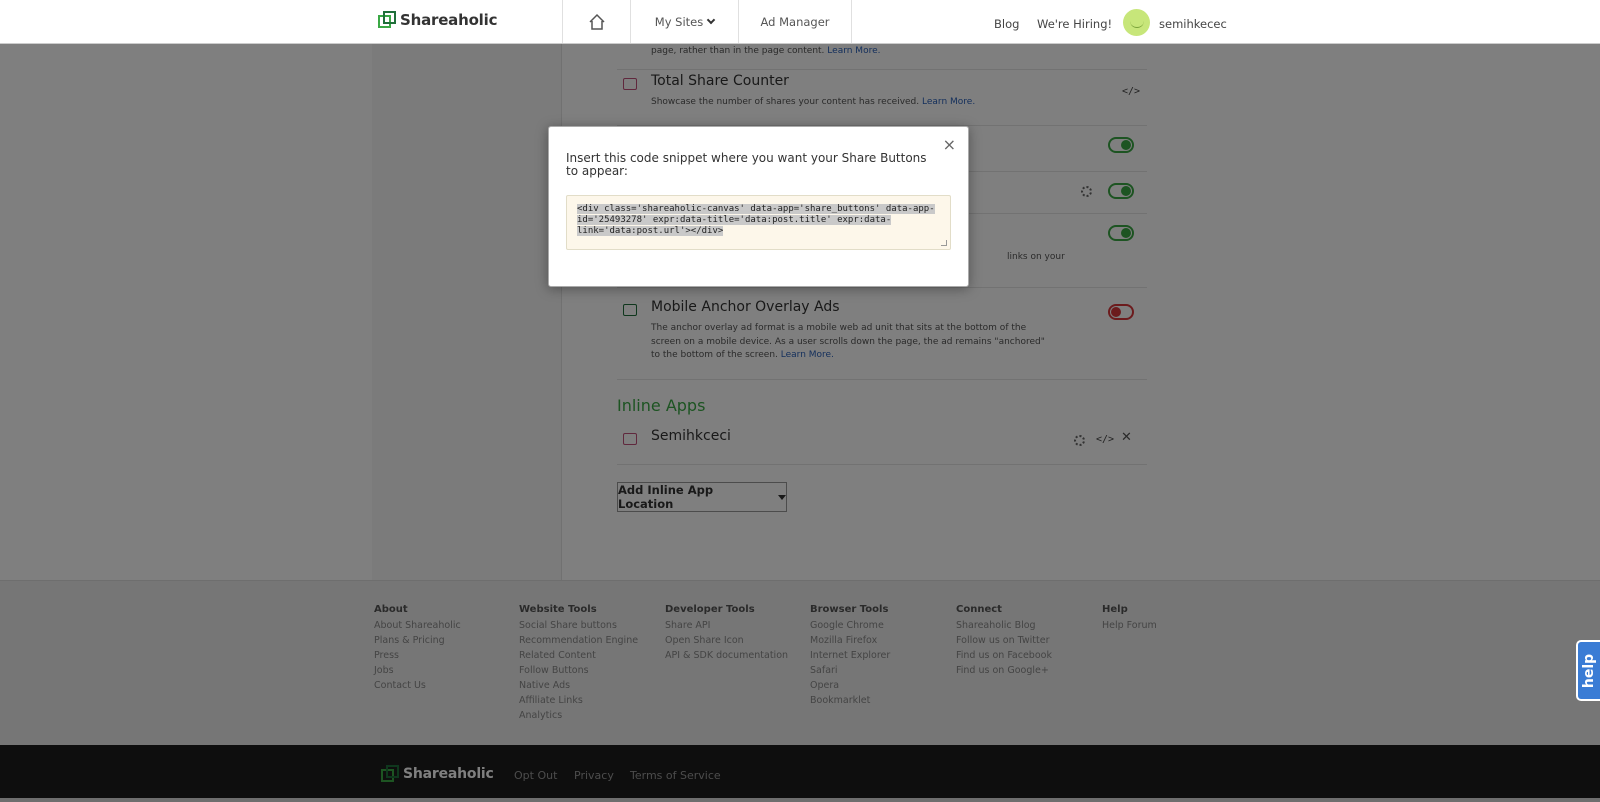  Describe the element at coordinates (944, 243) in the screenshot. I see `resize-handle-icon` at that location.